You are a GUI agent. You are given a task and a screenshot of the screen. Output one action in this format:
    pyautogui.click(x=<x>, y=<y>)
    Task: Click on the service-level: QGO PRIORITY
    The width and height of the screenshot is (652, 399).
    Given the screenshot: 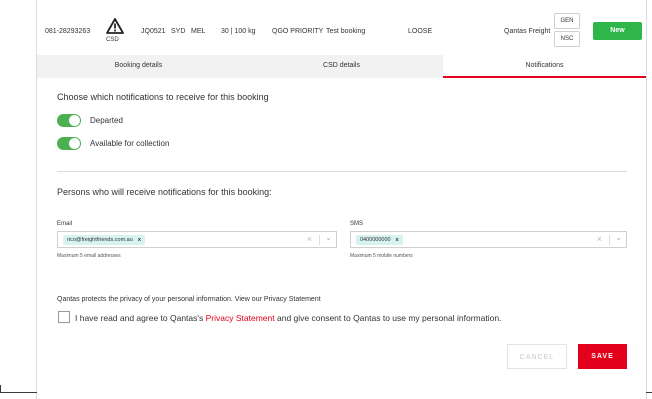 What is the action you would take?
    pyautogui.click(x=298, y=31)
    